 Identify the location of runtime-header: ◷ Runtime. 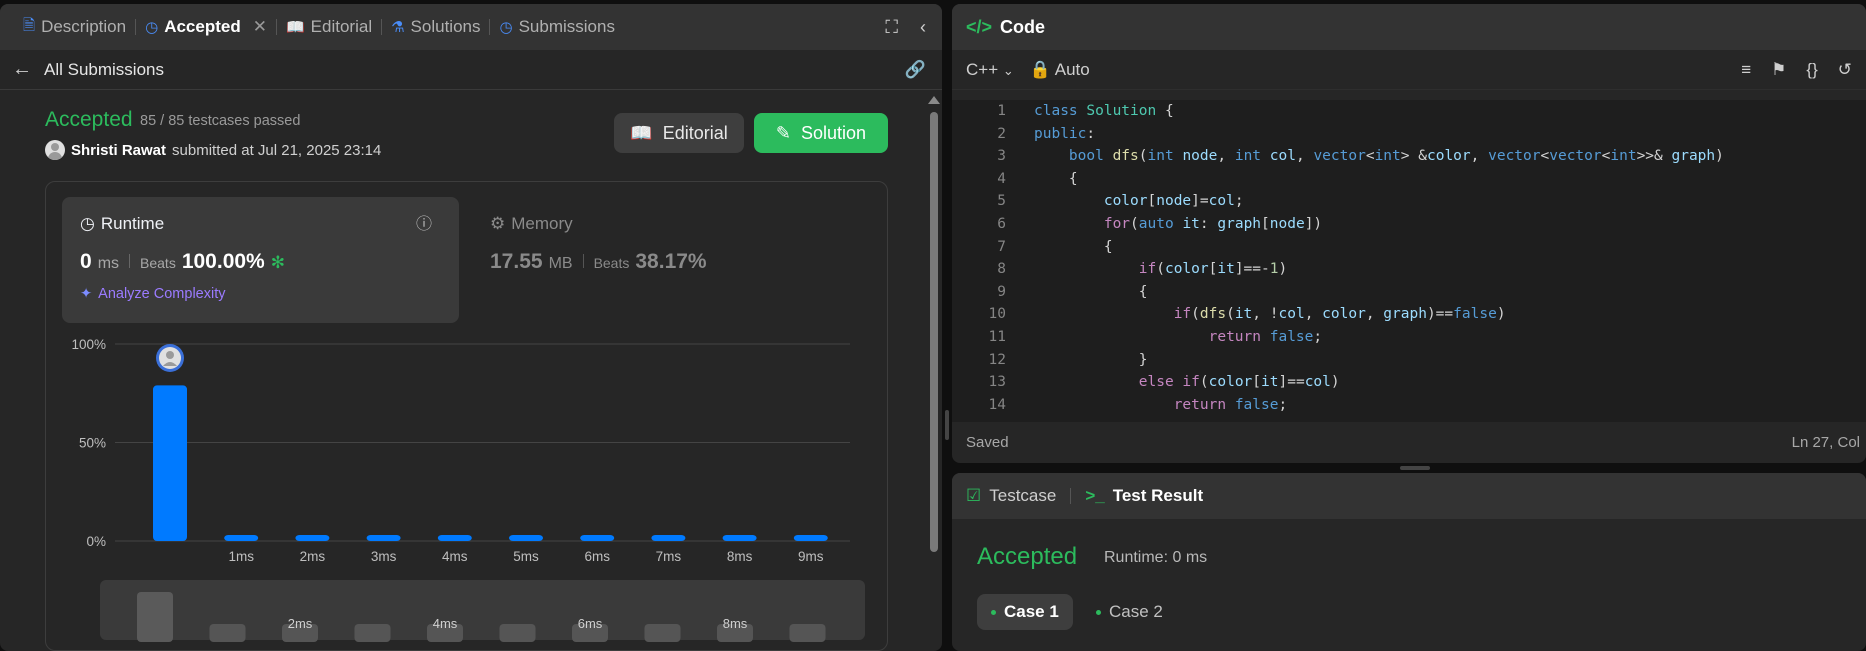
(122, 224).